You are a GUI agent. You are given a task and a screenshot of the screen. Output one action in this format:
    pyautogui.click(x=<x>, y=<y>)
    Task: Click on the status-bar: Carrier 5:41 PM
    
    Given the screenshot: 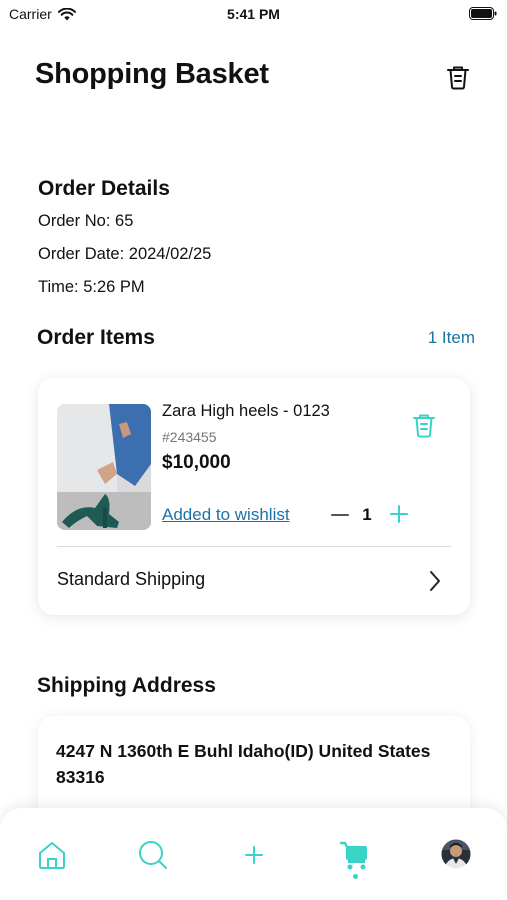 What is the action you would take?
    pyautogui.click(x=253, y=15)
    